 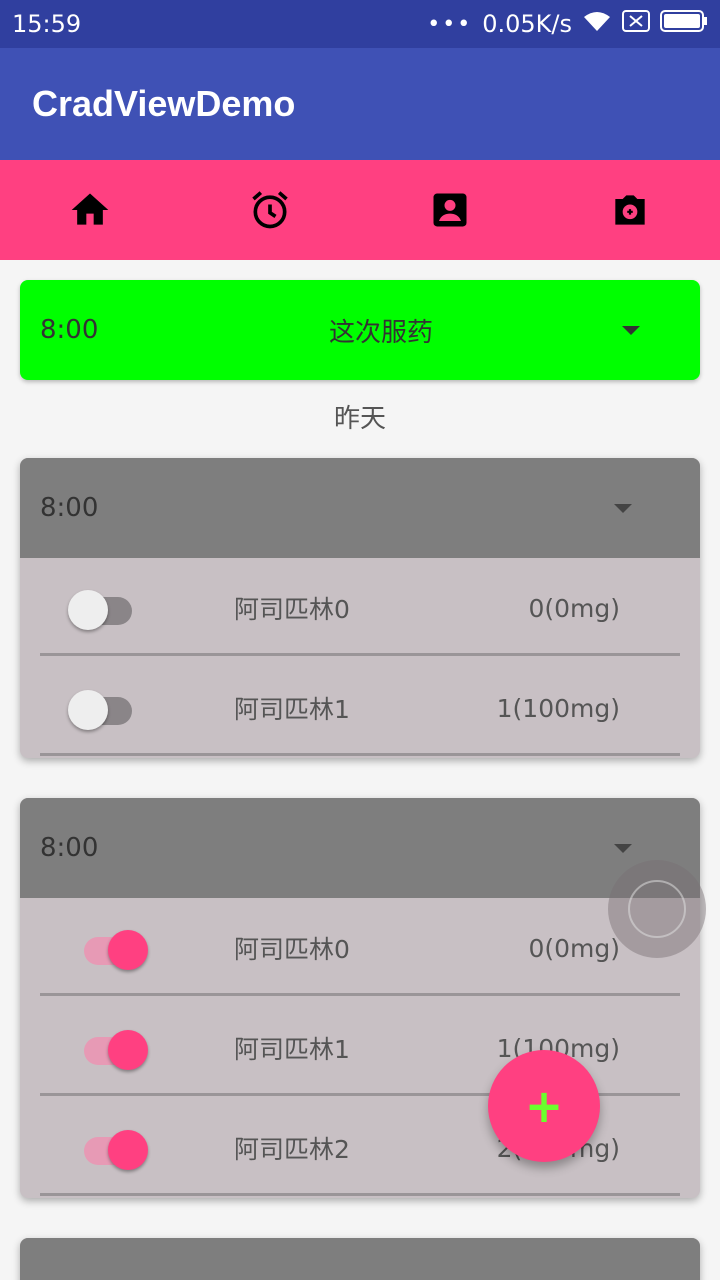 What do you see at coordinates (636, 24) in the screenshot?
I see `sim-x-icon` at bounding box center [636, 24].